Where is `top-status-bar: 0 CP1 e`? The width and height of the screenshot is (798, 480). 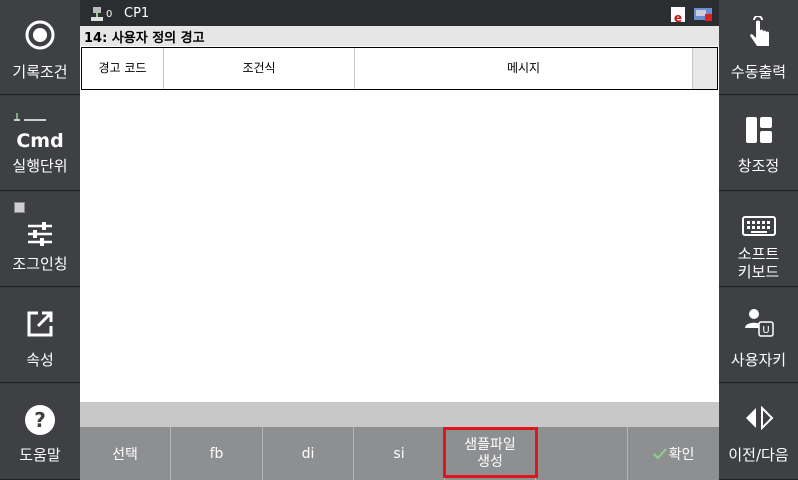
top-status-bar: 0 CP1 e is located at coordinates (399, 13).